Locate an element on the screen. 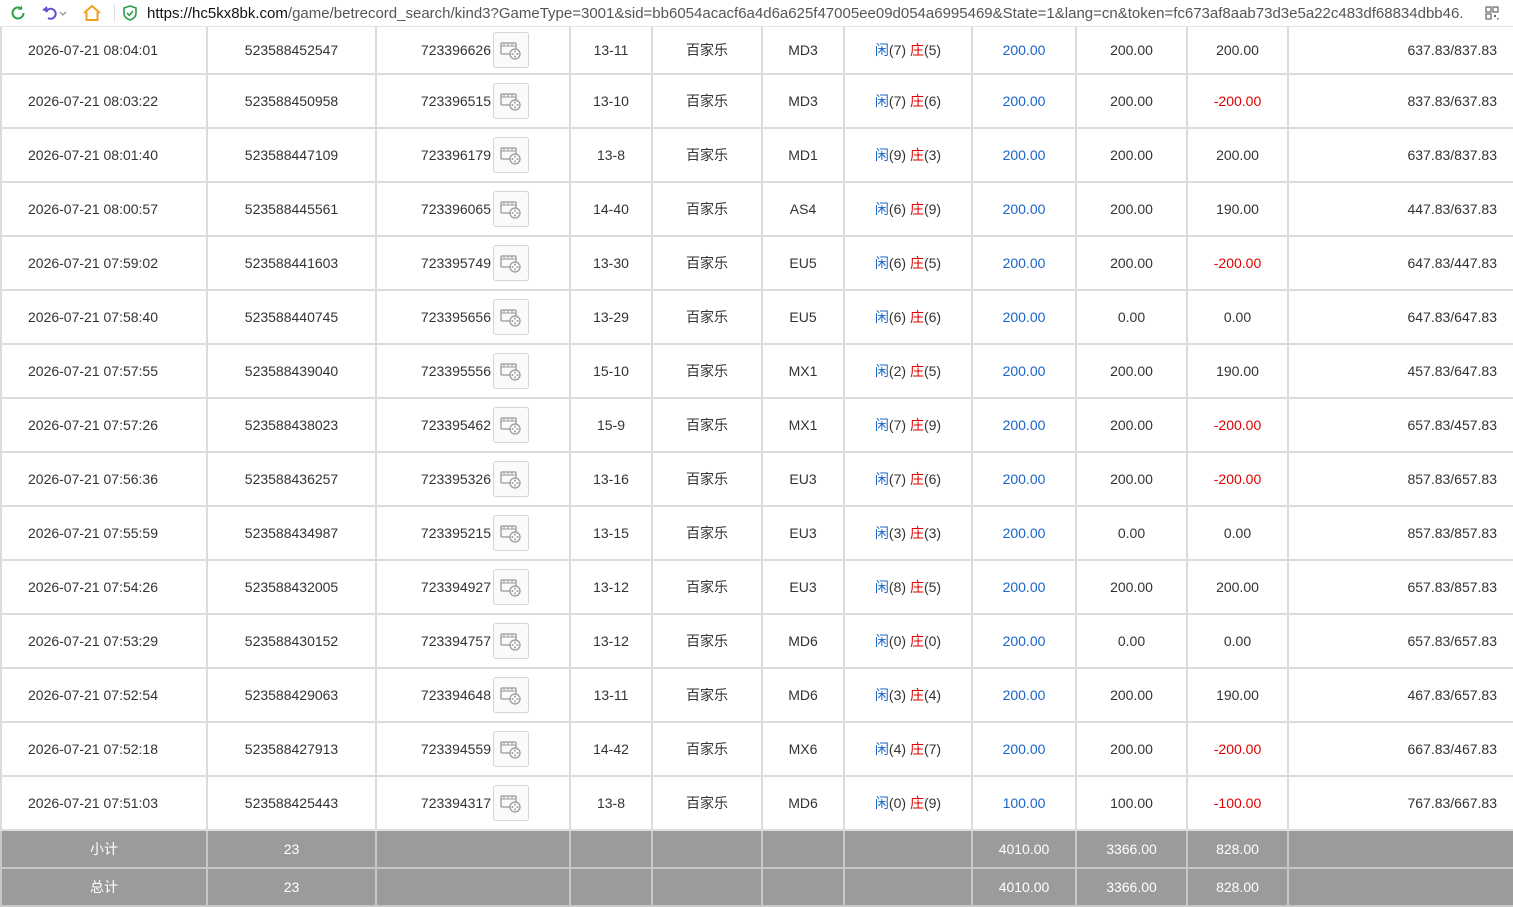  subtotal-bet: 4010.00 is located at coordinates (1024, 850).